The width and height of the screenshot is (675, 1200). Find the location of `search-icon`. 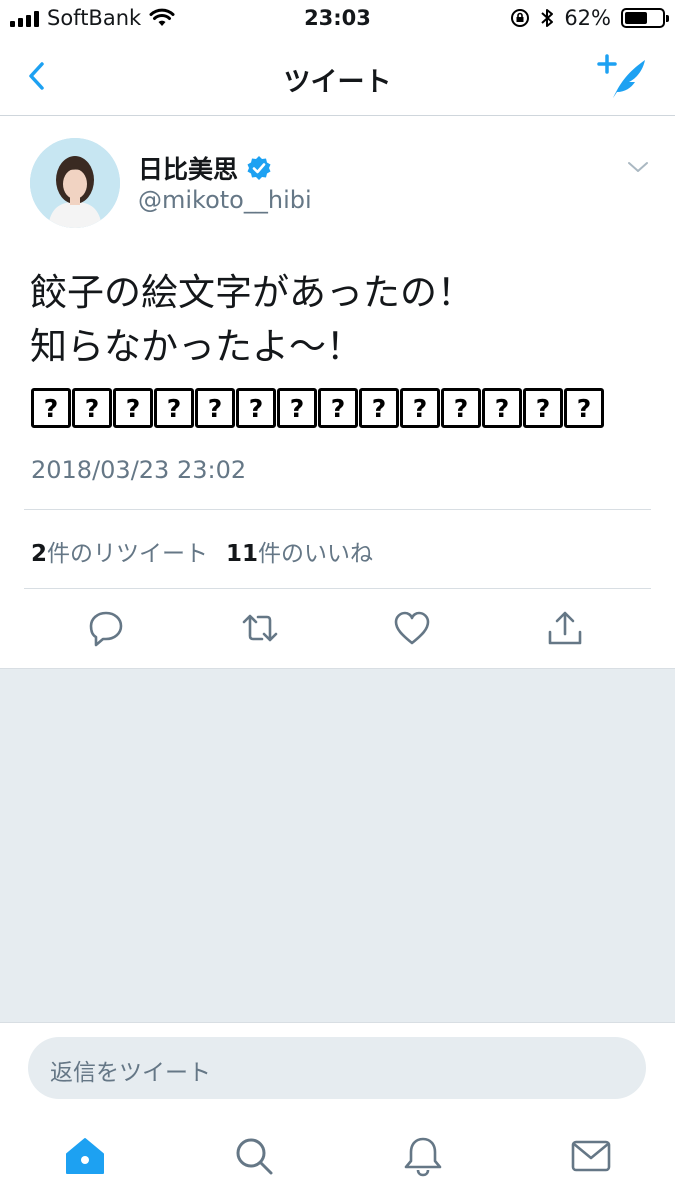

search-icon is located at coordinates (254, 1156).